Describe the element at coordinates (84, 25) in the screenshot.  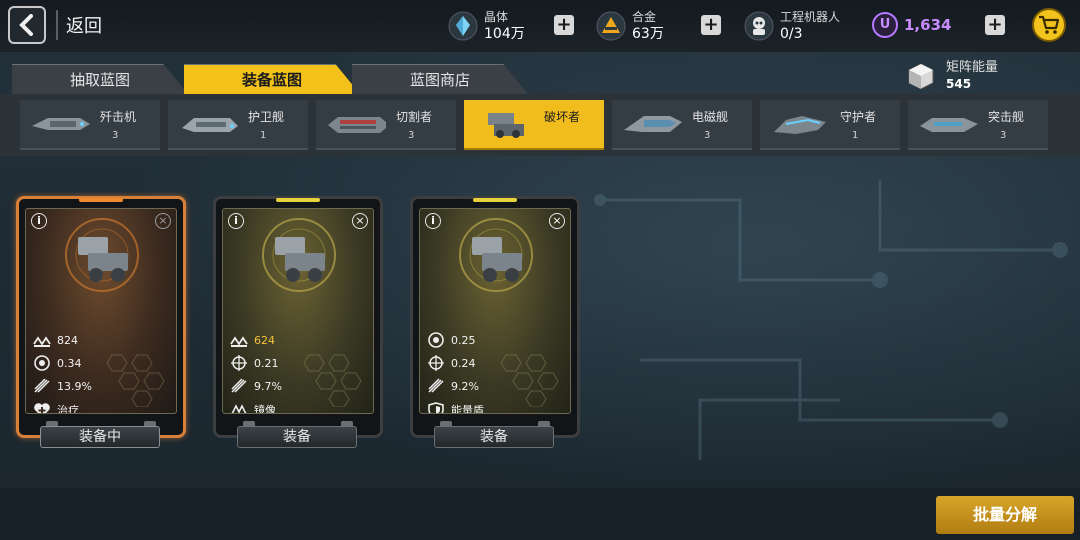
I see `back-label: 返回` at that location.